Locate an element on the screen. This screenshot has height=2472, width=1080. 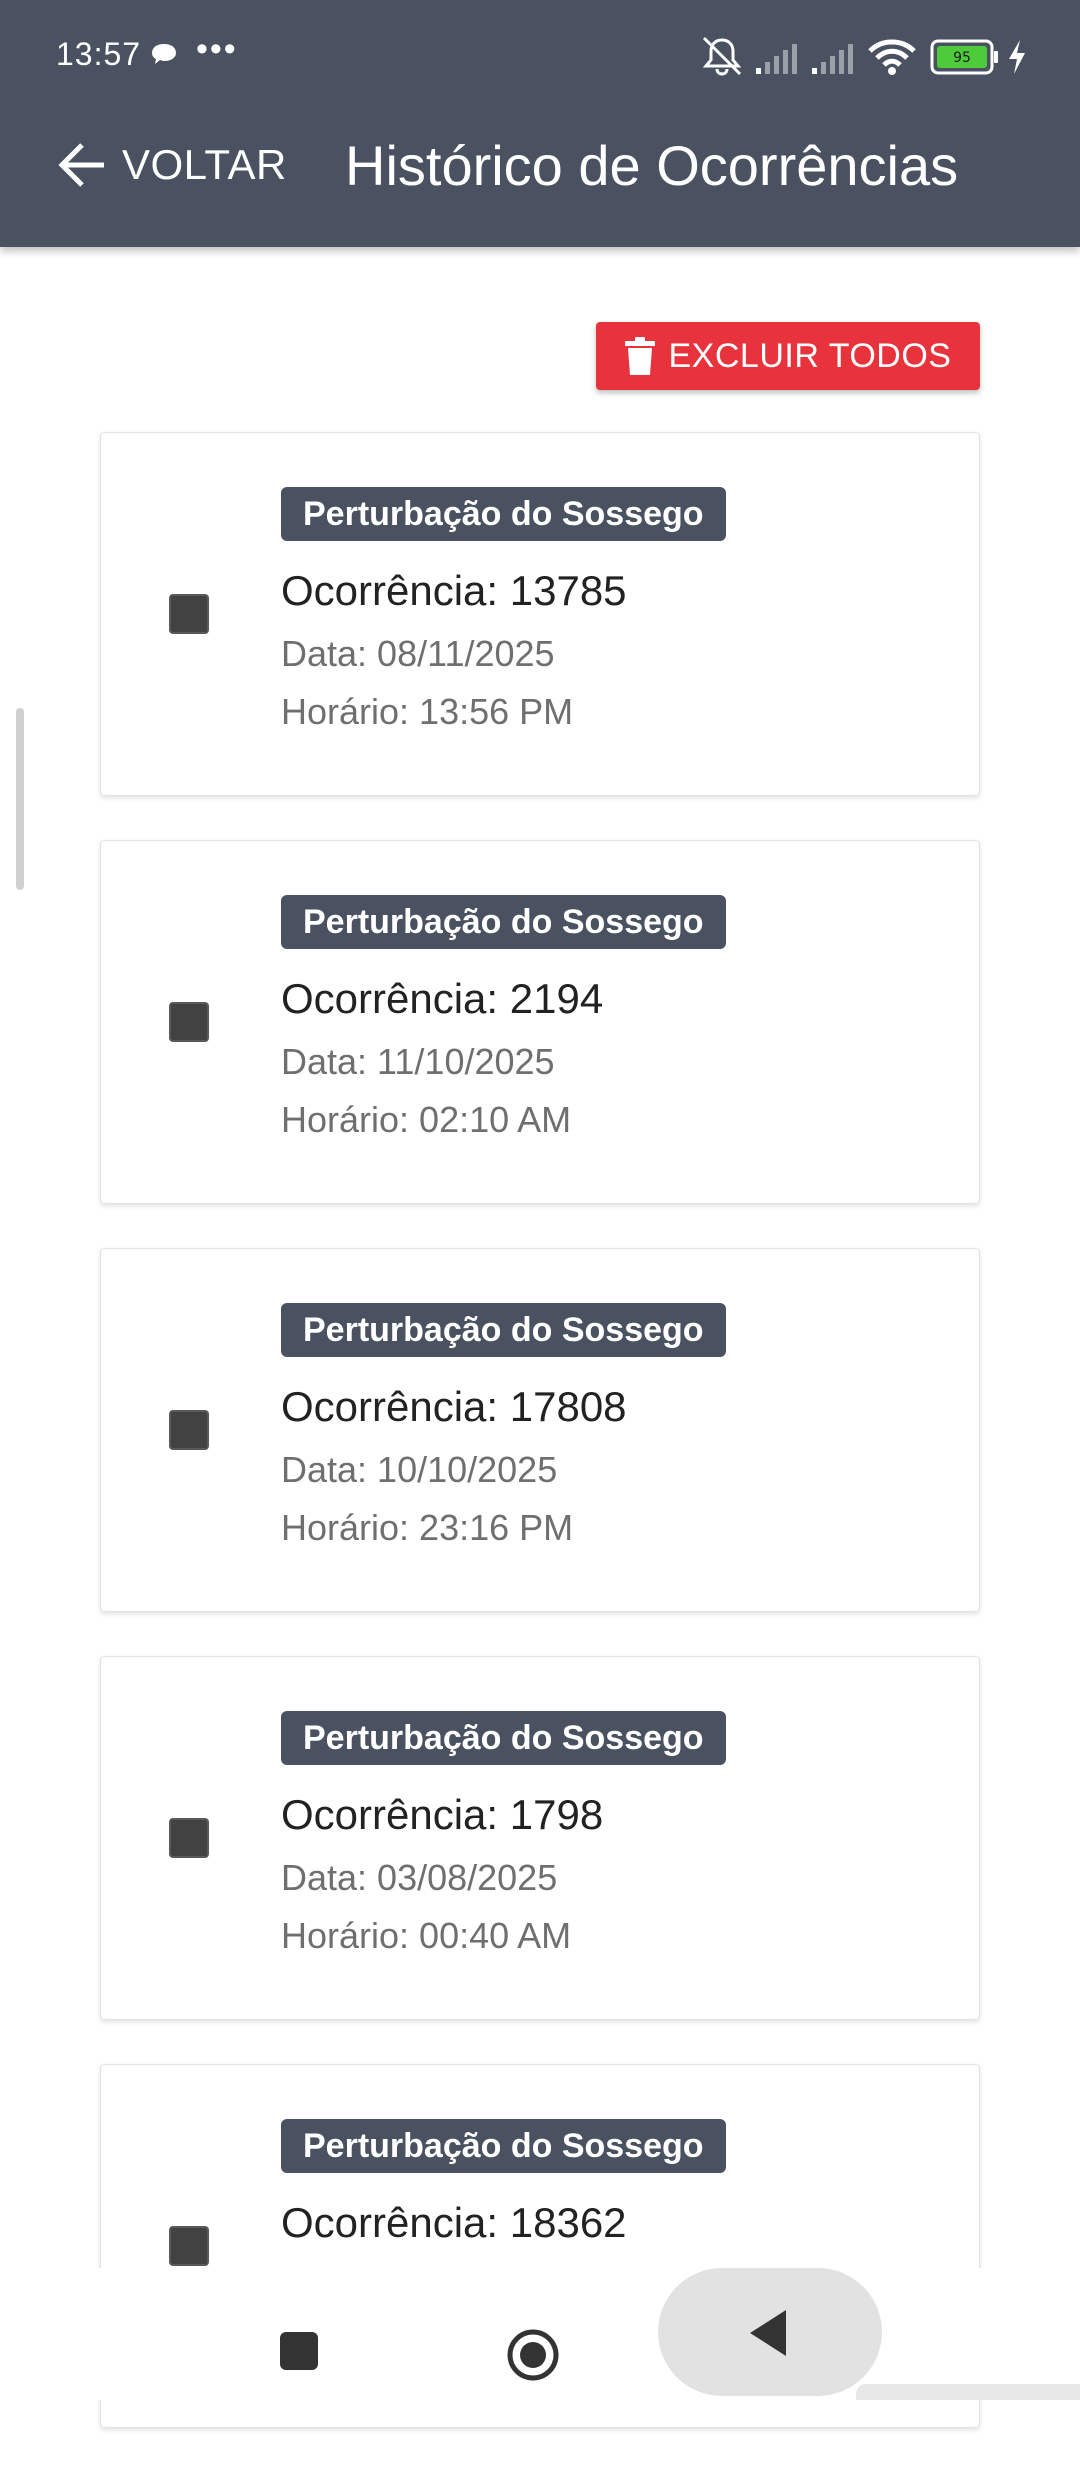
back-nav-button is located at coordinates (770, 2332).